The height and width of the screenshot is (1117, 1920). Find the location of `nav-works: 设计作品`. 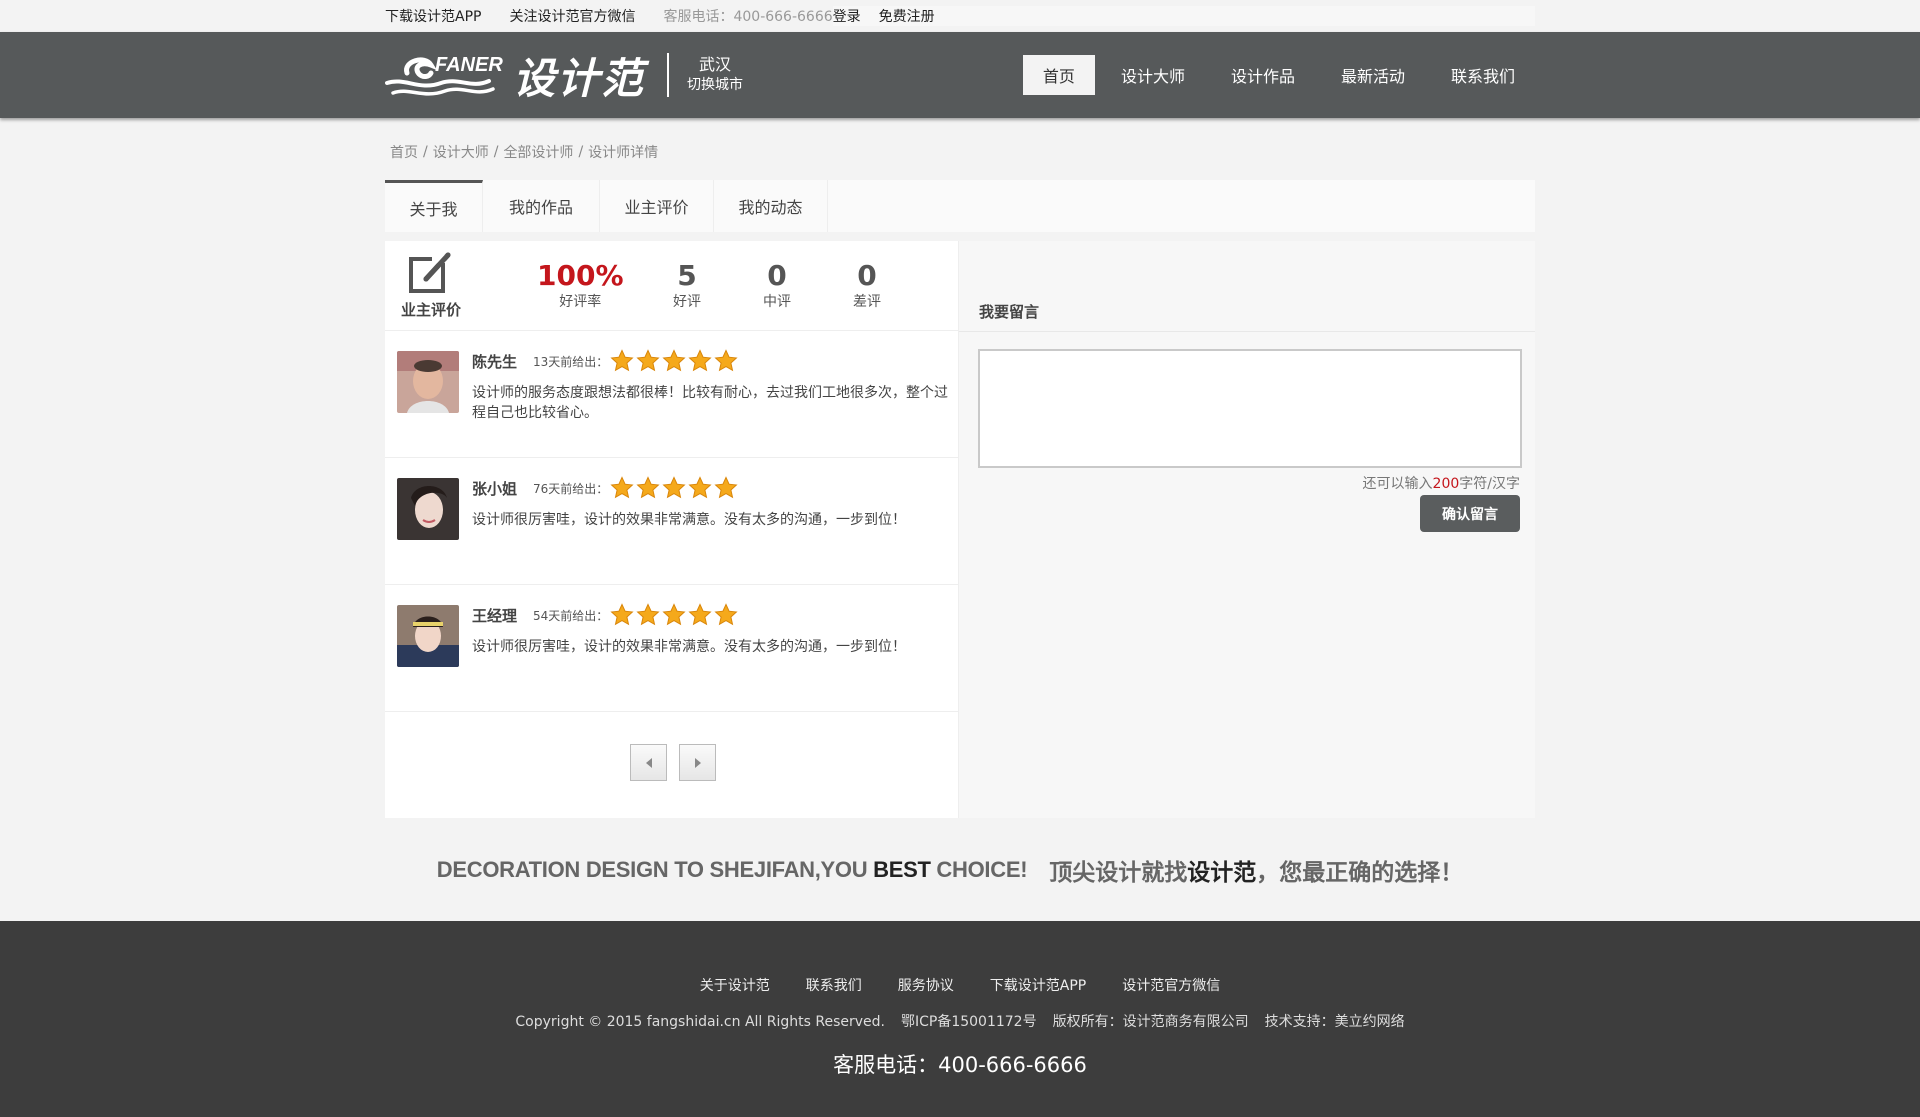

nav-works: 设计作品 is located at coordinates (1263, 75).